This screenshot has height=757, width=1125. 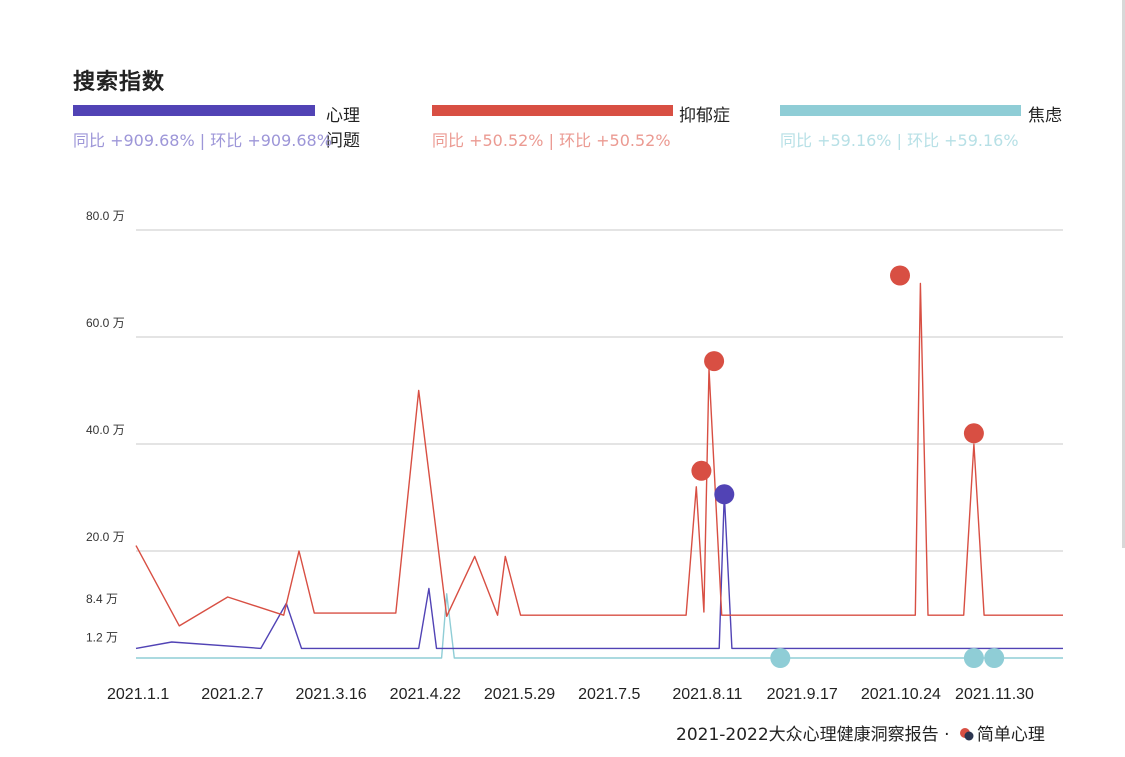 I want to click on x-tick-label: 2021.11.30, so click(x=994, y=694).